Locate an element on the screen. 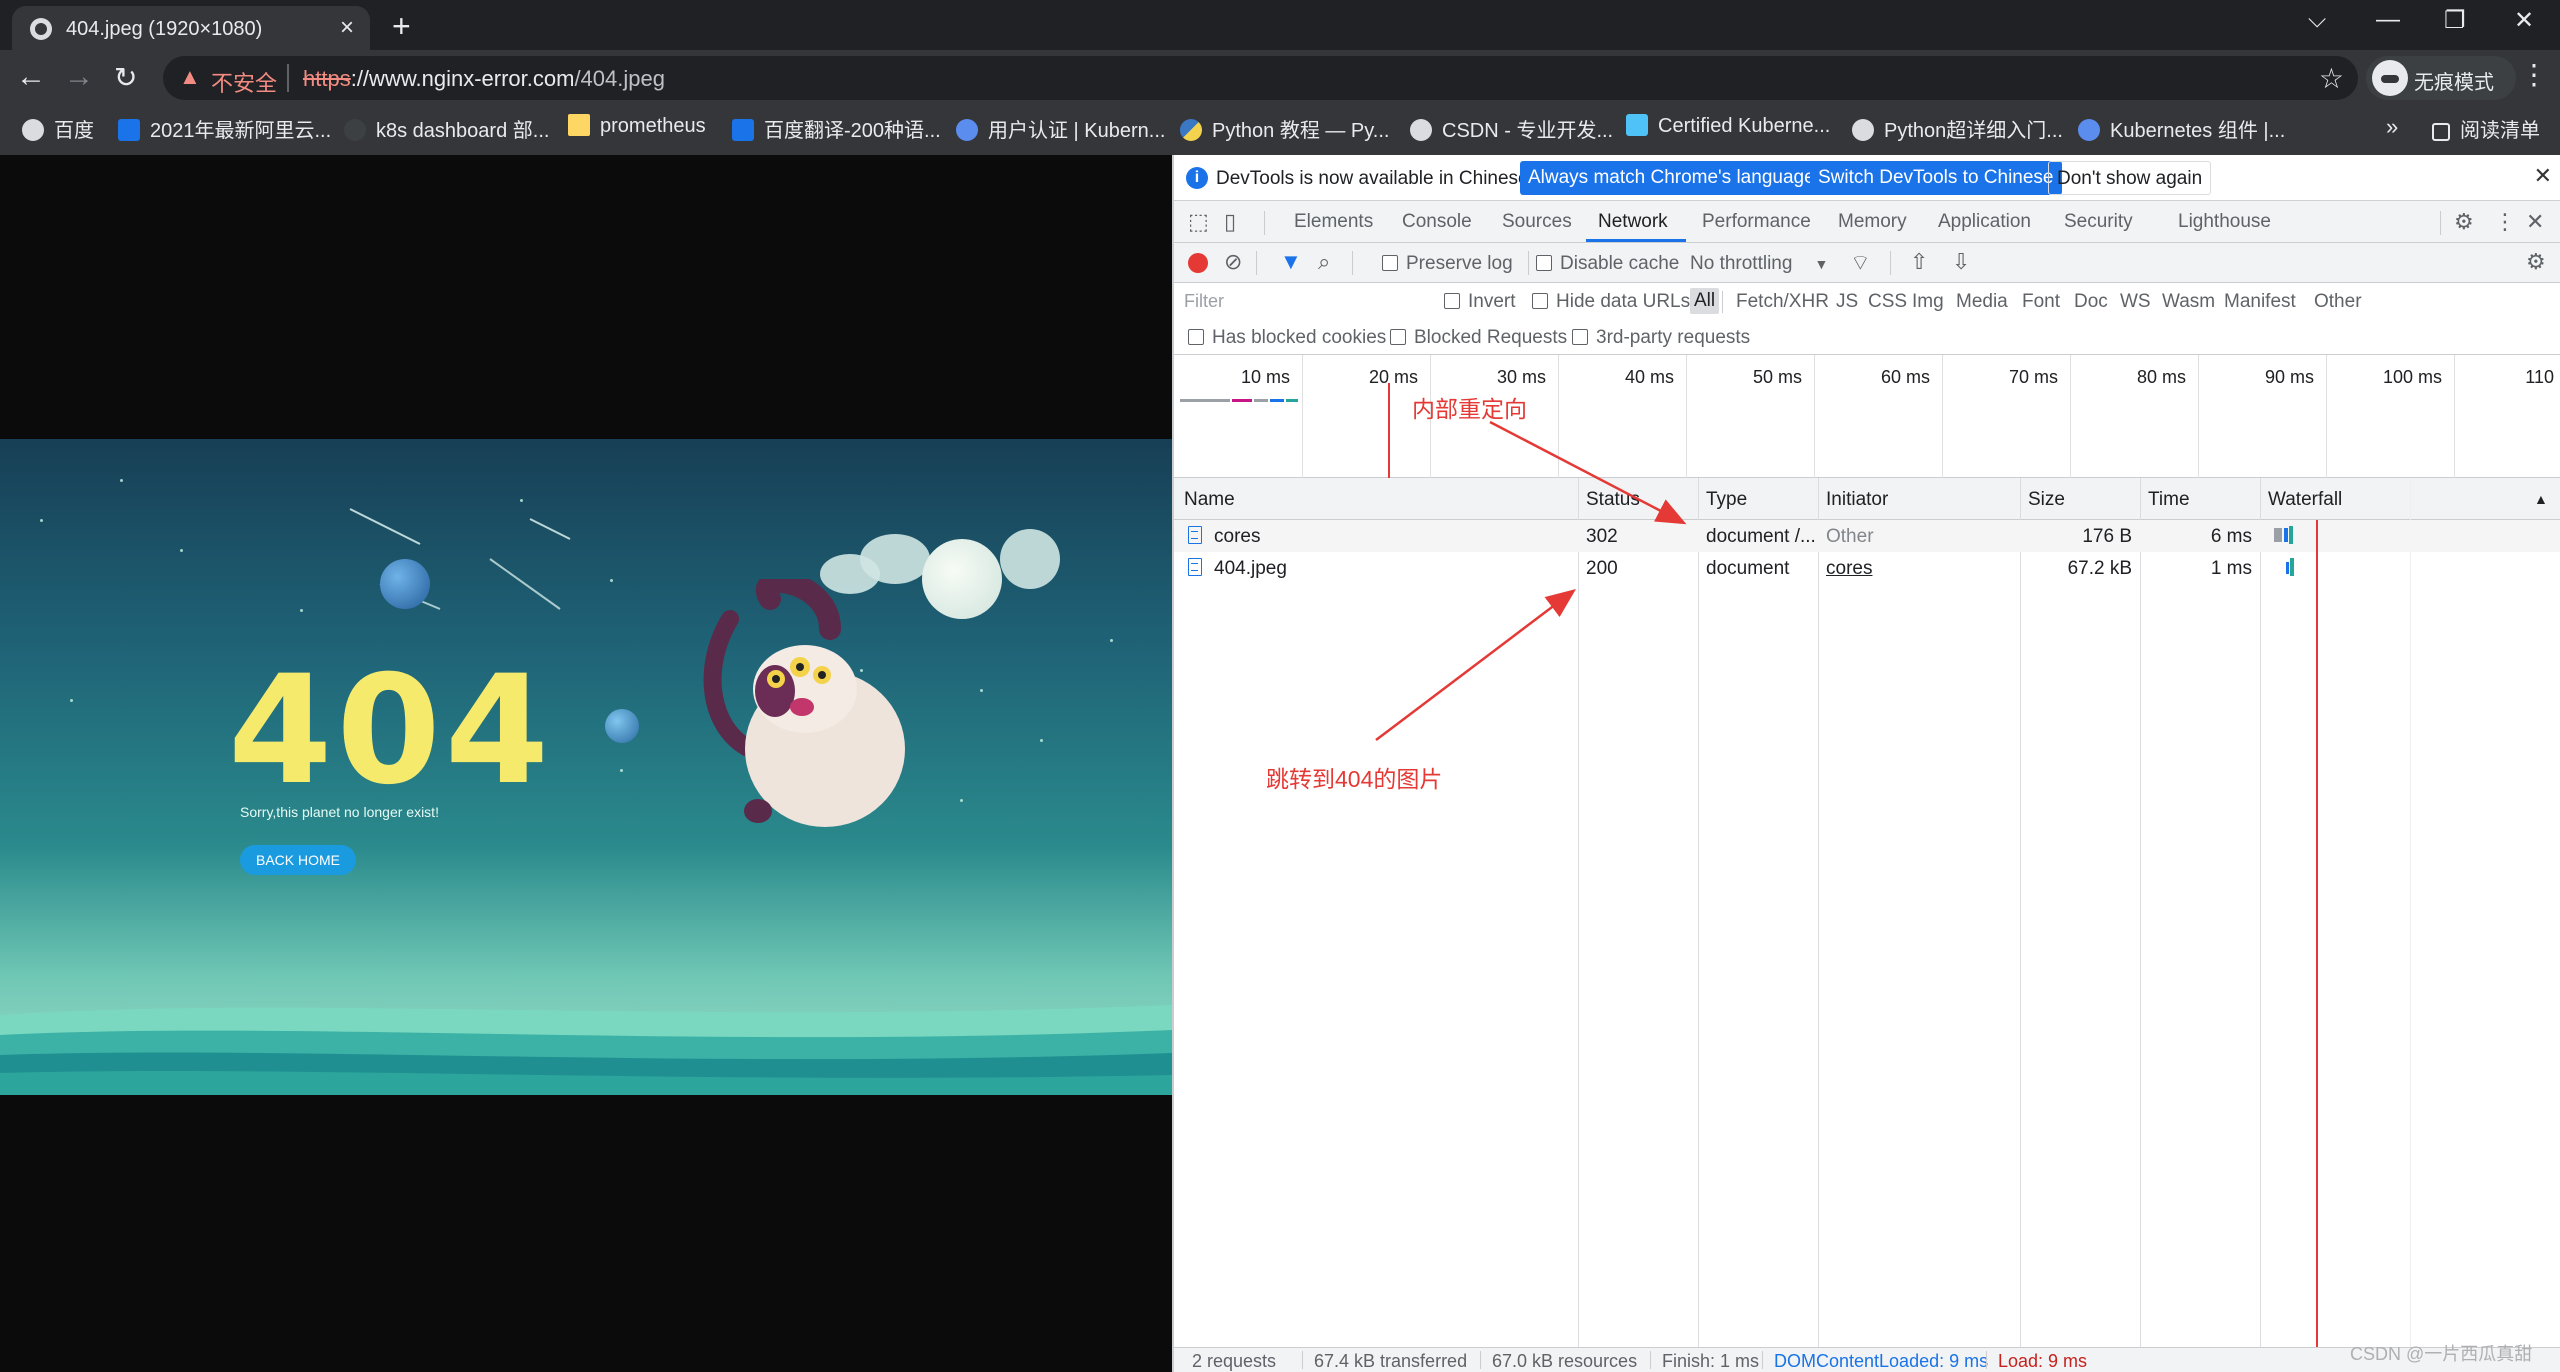  annotation-arrows is located at coordinates (1531, 580).